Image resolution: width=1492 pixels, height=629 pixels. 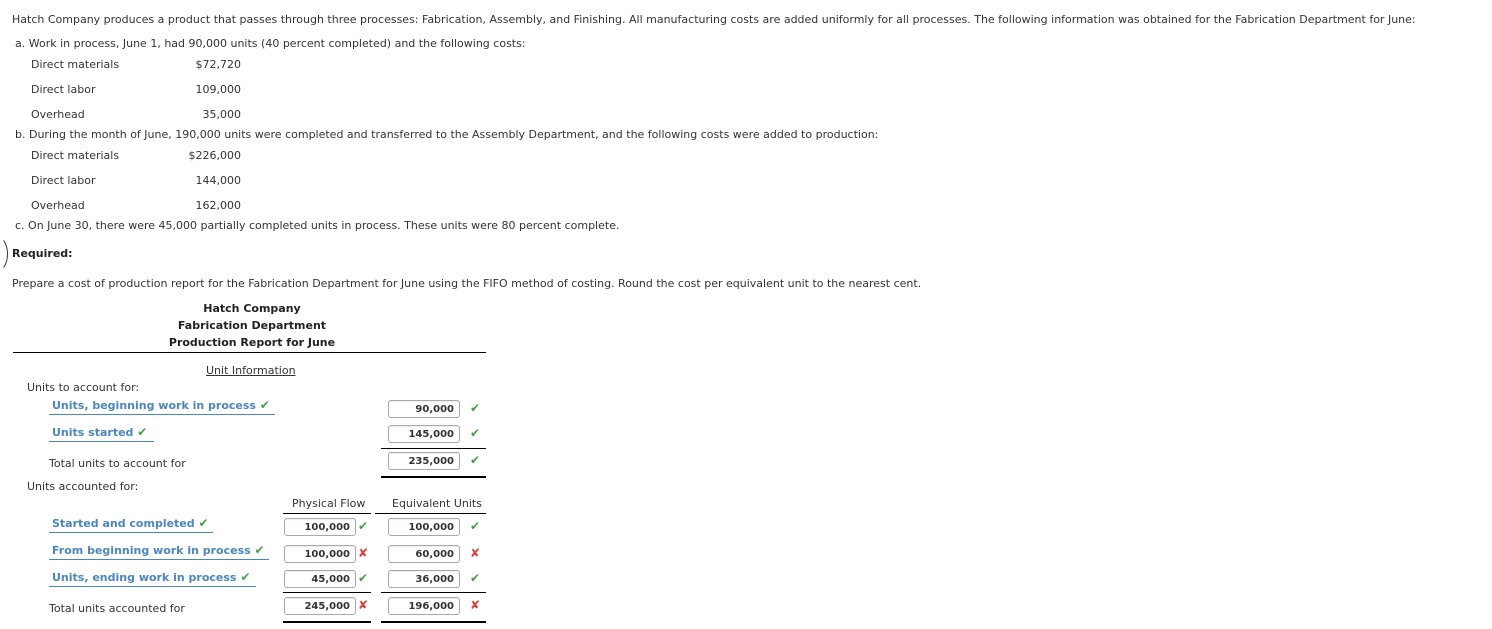 What do you see at coordinates (327, 622) in the screenshot?
I see `total-double-line-physical` at bounding box center [327, 622].